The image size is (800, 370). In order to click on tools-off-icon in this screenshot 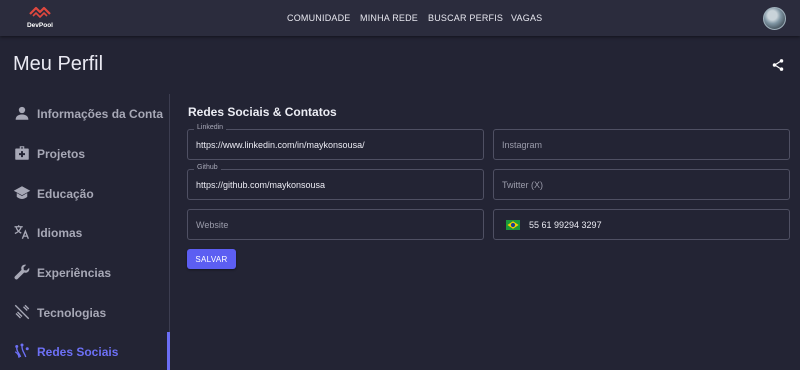, I will do `click(22, 312)`.